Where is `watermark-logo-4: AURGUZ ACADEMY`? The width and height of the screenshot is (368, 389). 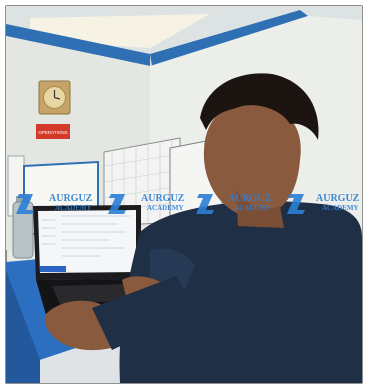 watermark-logo-4: AURGUZ ACADEMY is located at coordinates (323, 203).